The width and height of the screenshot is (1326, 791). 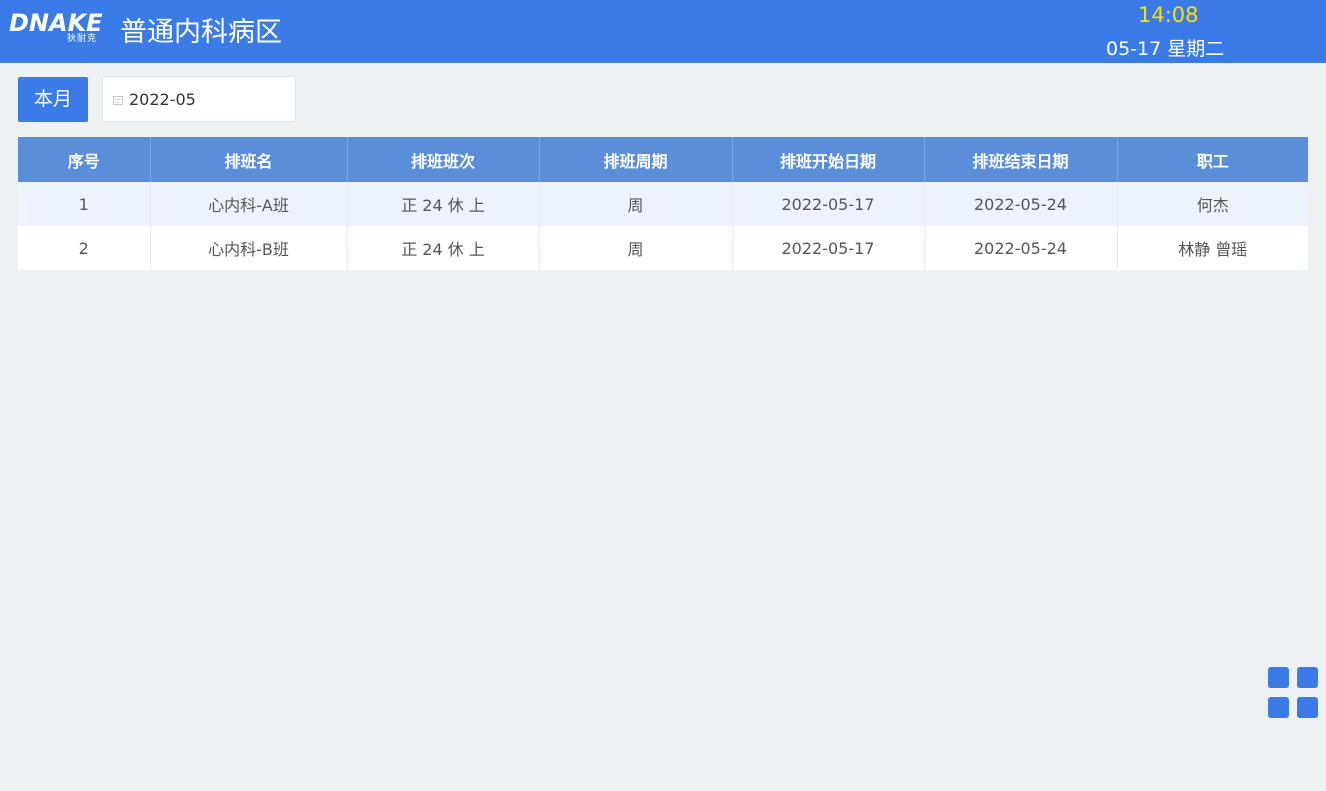 What do you see at coordinates (1021, 159) in the screenshot?
I see `column-header-end-date: 排班结束日期` at bounding box center [1021, 159].